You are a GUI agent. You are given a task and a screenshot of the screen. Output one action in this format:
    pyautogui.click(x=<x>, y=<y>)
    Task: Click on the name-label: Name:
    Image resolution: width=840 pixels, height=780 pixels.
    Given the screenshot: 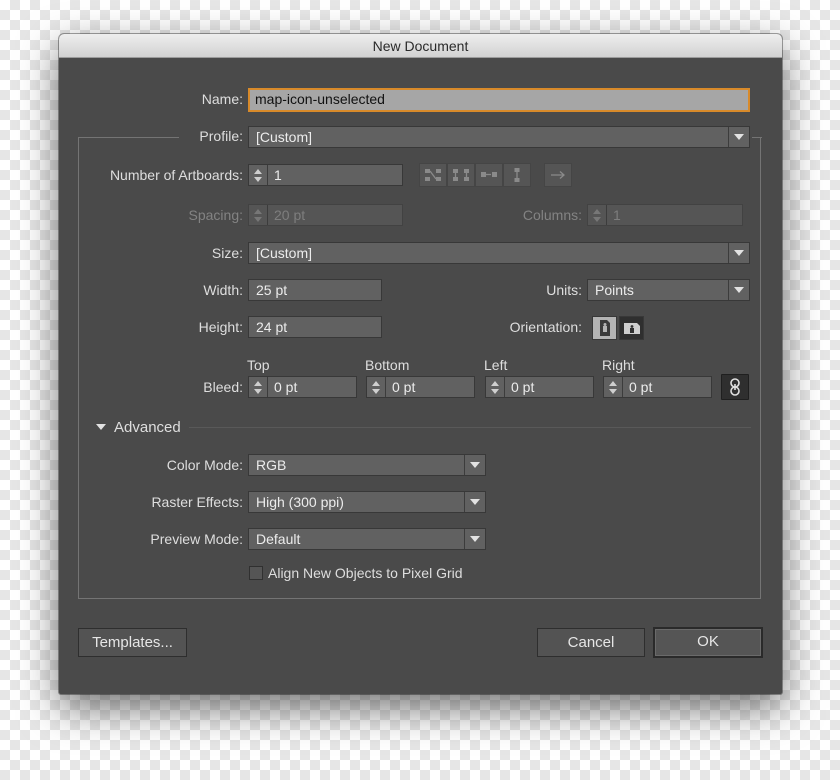 What is the action you would take?
    pyautogui.click(x=222, y=99)
    